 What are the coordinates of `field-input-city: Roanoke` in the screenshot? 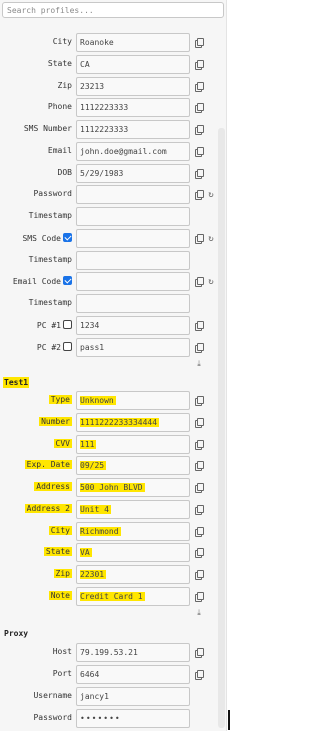 It's located at (133, 42).